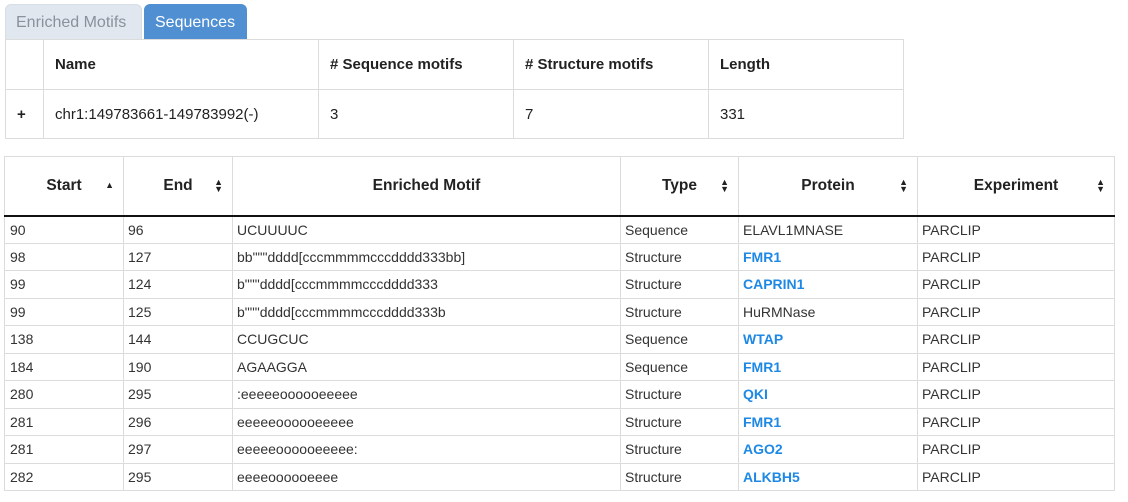 The height and width of the screenshot is (502, 1128). I want to click on protein-link: WTAP, so click(763, 339).